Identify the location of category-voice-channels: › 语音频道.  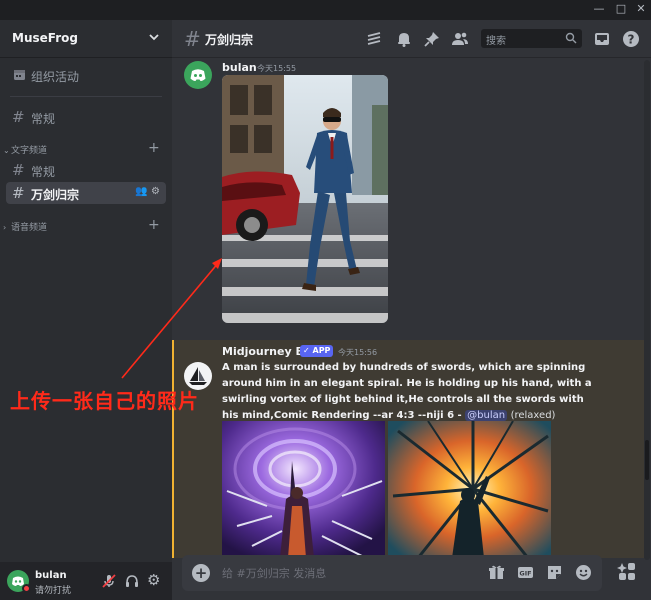
(25, 227).